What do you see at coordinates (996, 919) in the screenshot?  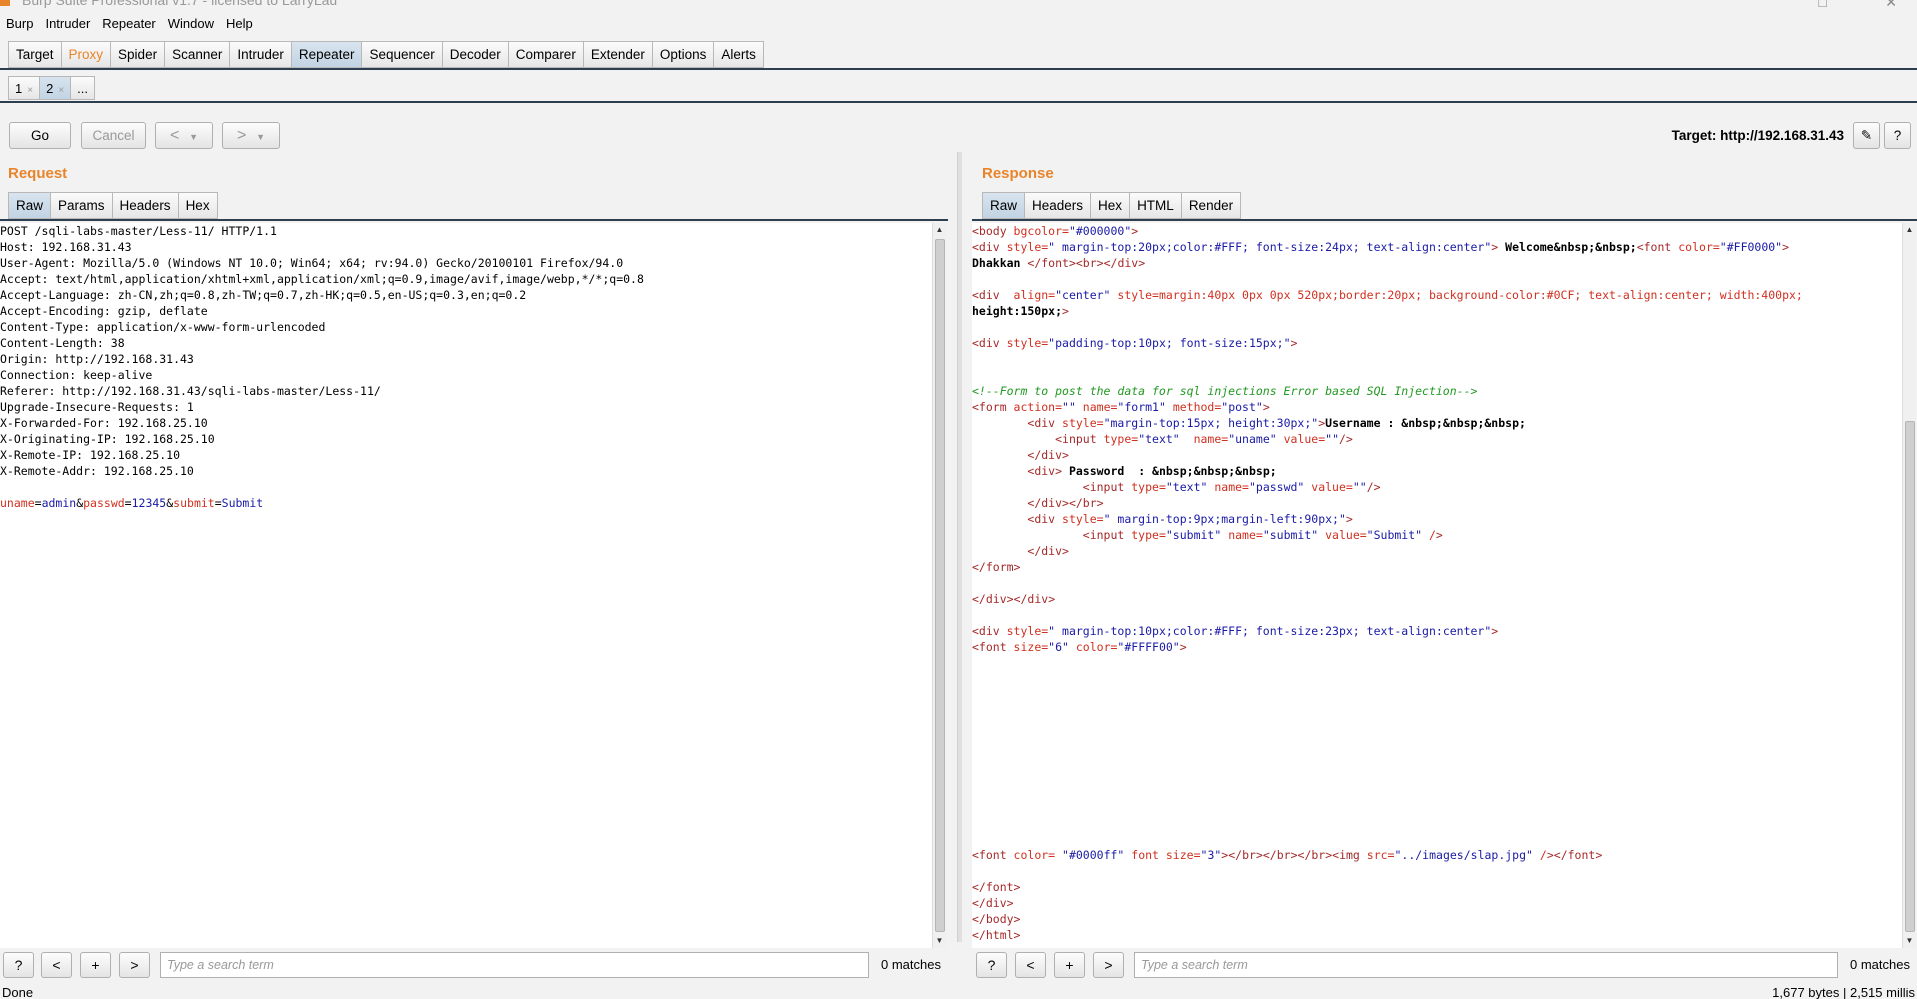 I see `response-line: </body>` at bounding box center [996, 919].